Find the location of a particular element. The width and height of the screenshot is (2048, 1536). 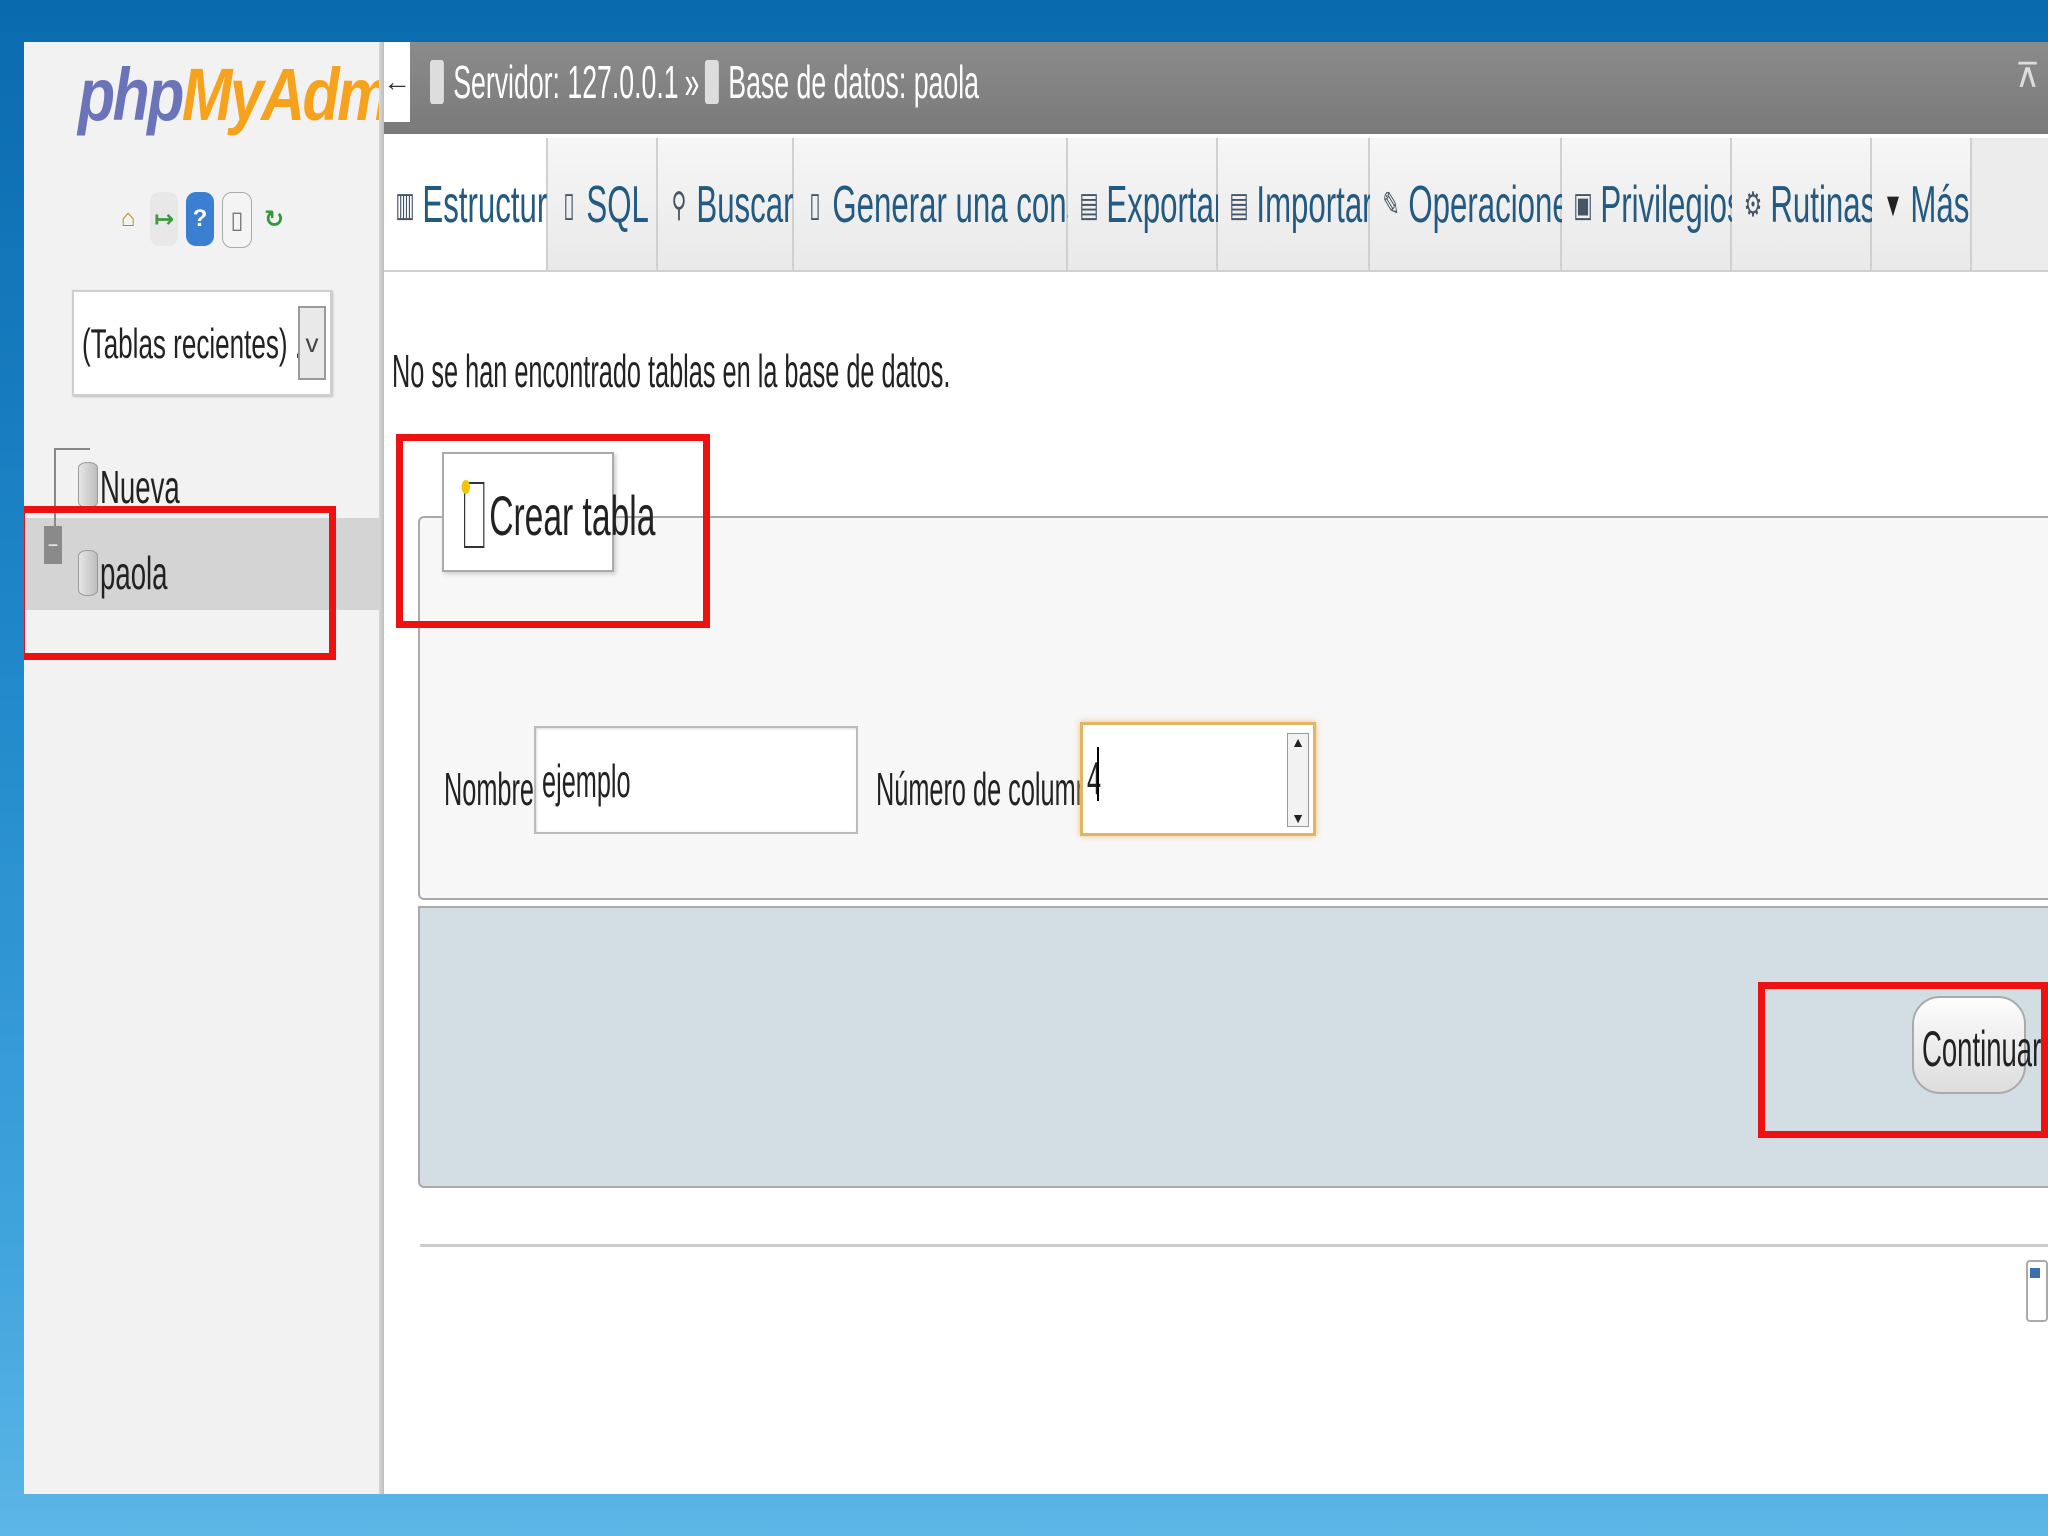

docs-icon: ▯ is located at coordinates (237, 220).